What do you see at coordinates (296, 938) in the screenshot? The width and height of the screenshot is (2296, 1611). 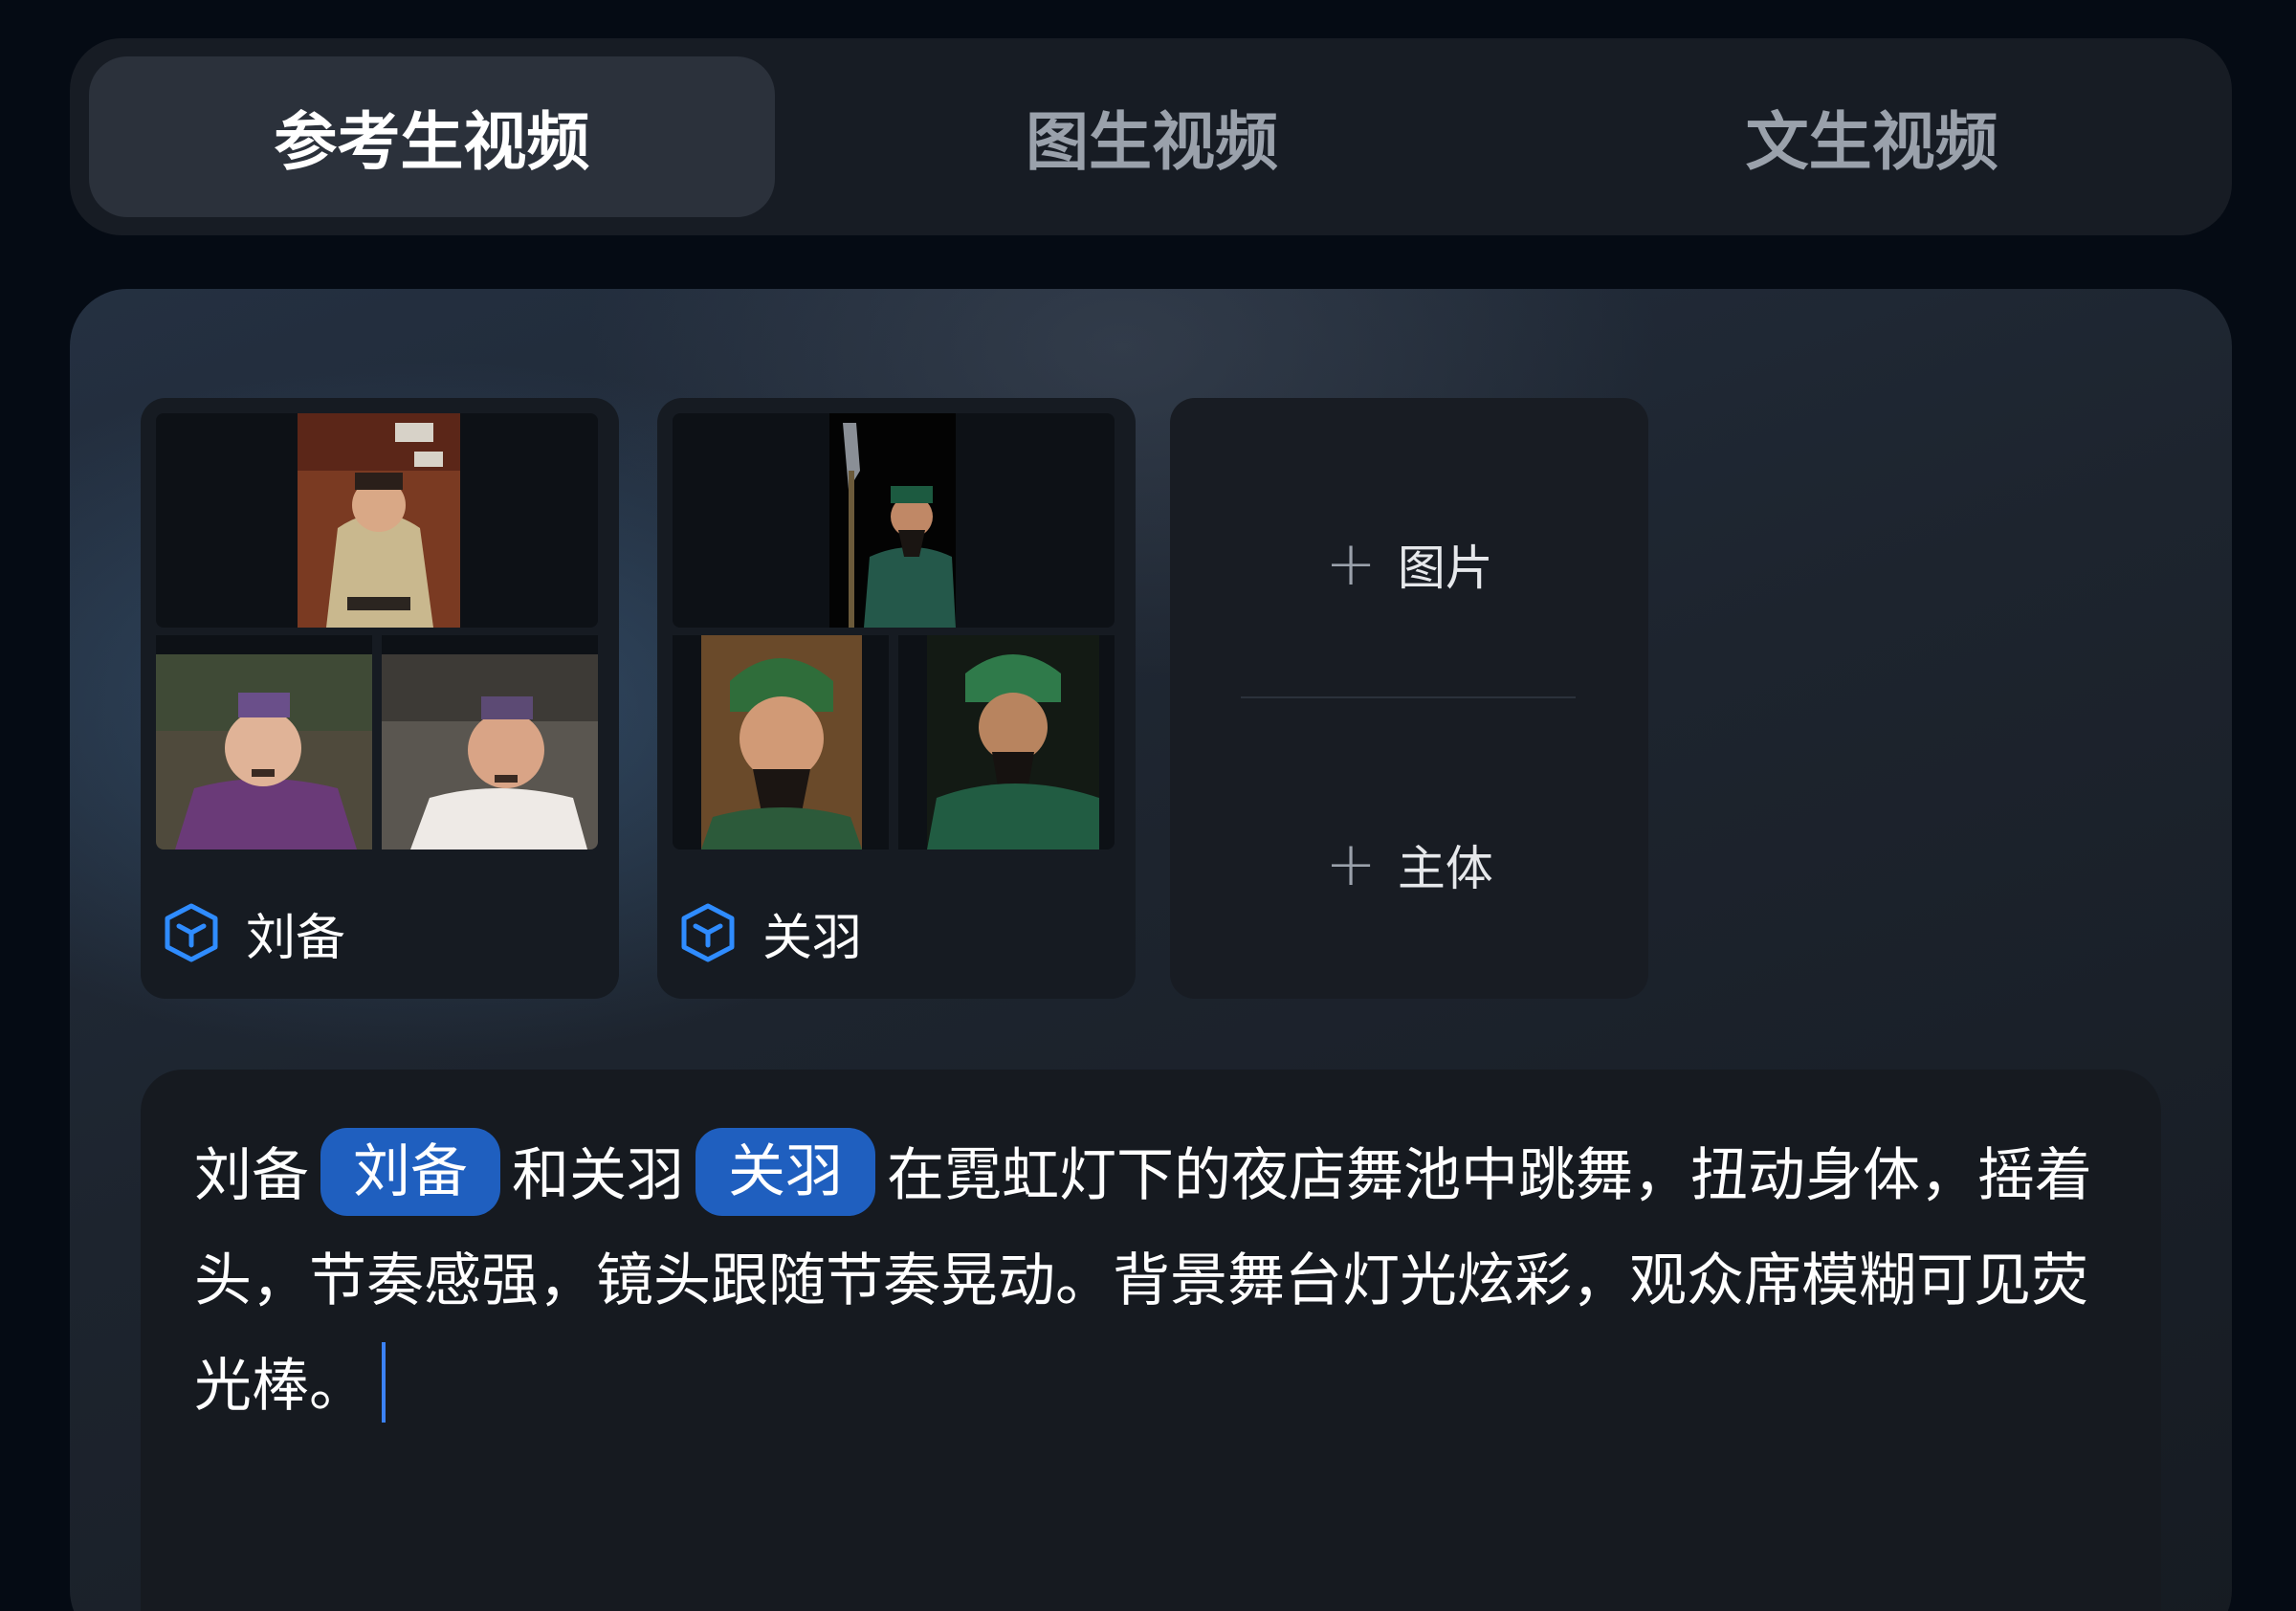 I see `subject-name: 刘备` at bounding box center [296, 938].